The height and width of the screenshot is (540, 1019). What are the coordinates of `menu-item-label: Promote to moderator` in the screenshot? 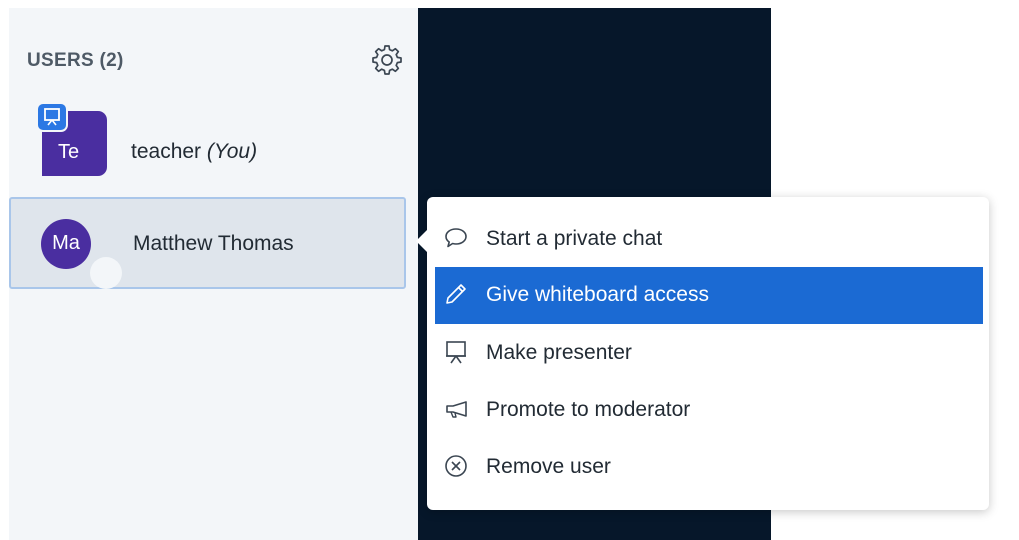 It's located at (588, 409).